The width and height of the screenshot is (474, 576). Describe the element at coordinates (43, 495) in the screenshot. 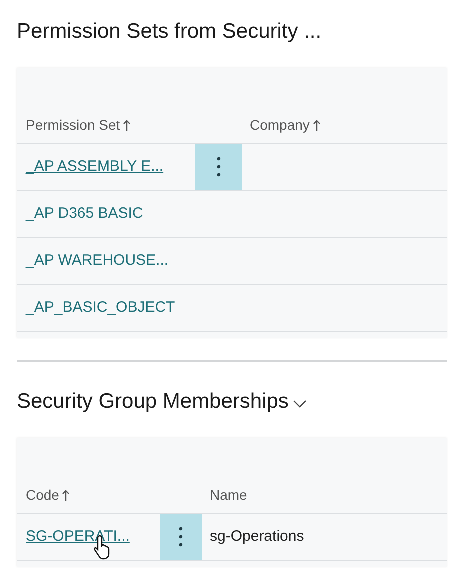

I see `column-header: Code` at that location.